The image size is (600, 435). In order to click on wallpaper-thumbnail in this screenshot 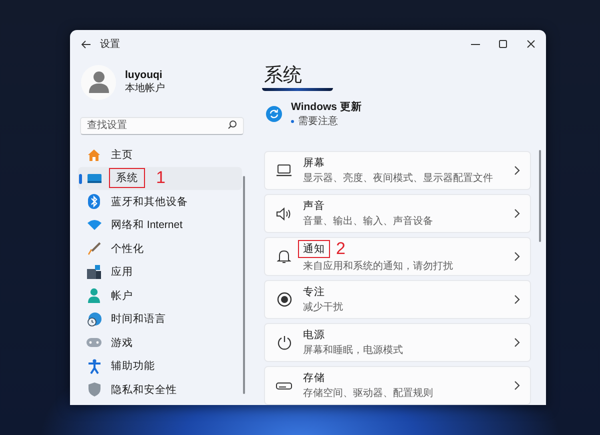, I will do `click(297, 89)`.